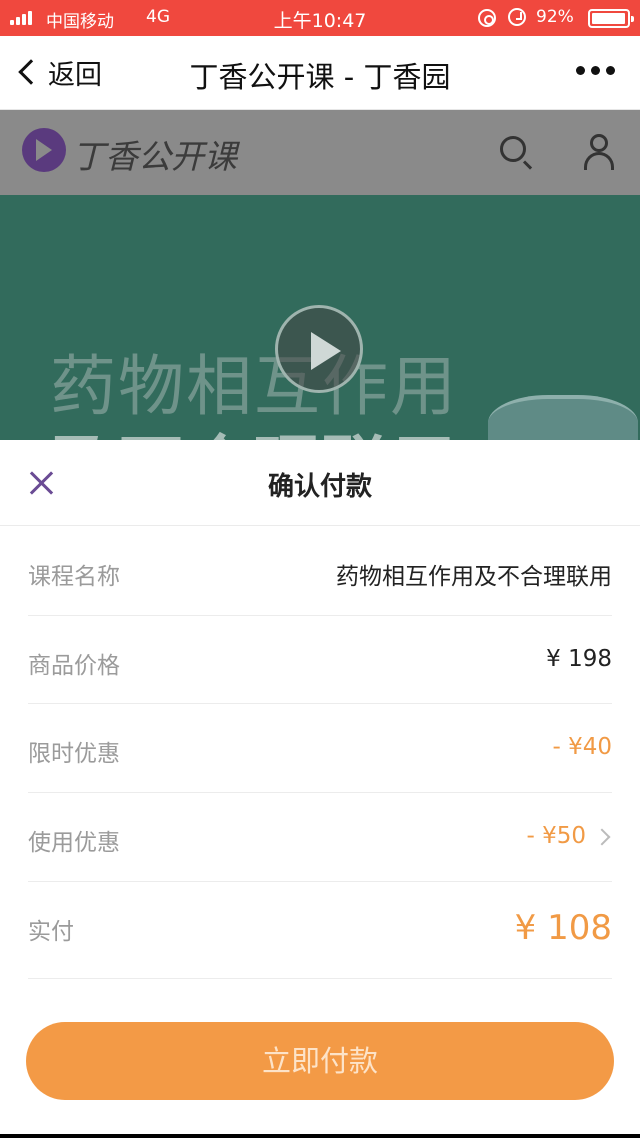 Image resolution: width=640 pixels, height=1138 pixels. What do you see at coordinates (555, 17) in the screenshot?
I see `battery-percent: 92%` at bounding box center [555, 17].